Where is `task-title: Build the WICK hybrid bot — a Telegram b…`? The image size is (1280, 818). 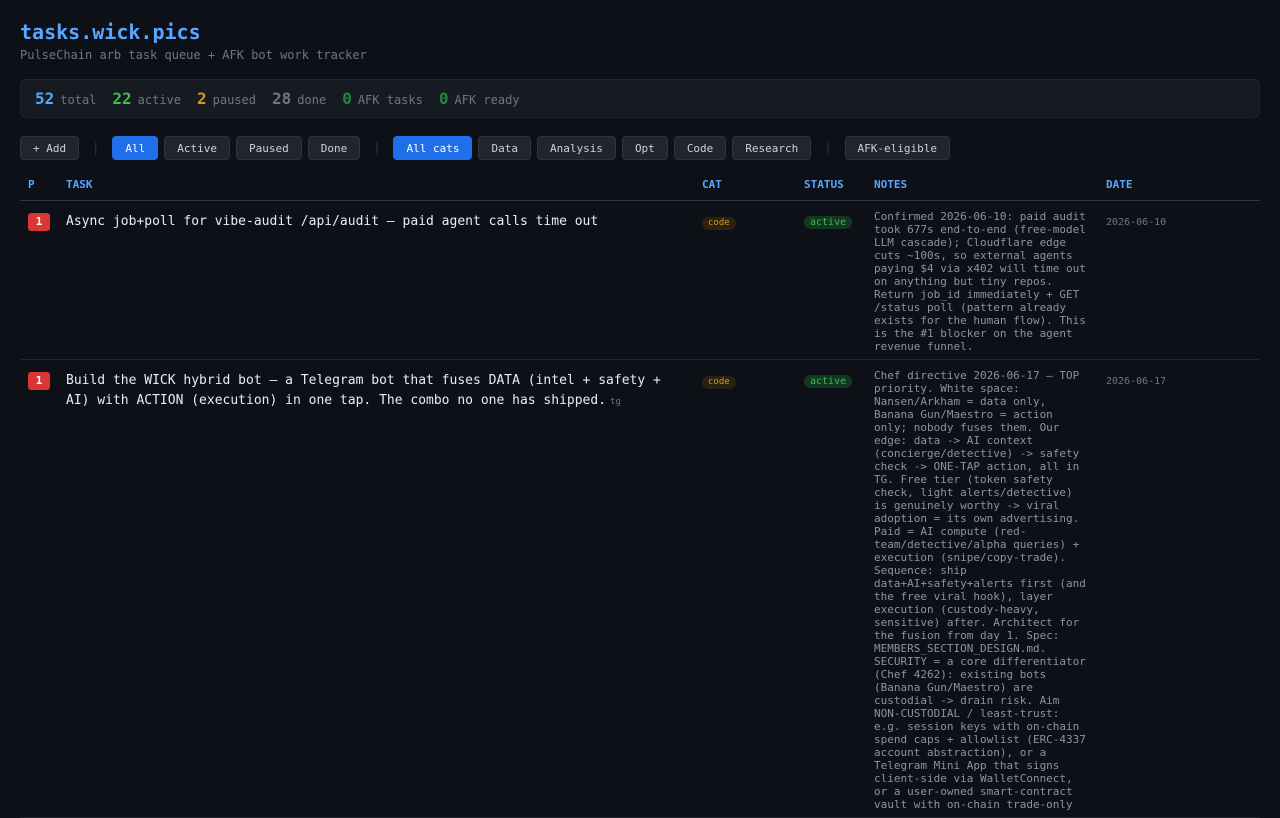
task-title: Build the WICK hybrid bot — a Telegram b… is located at coordinates (363, 390).